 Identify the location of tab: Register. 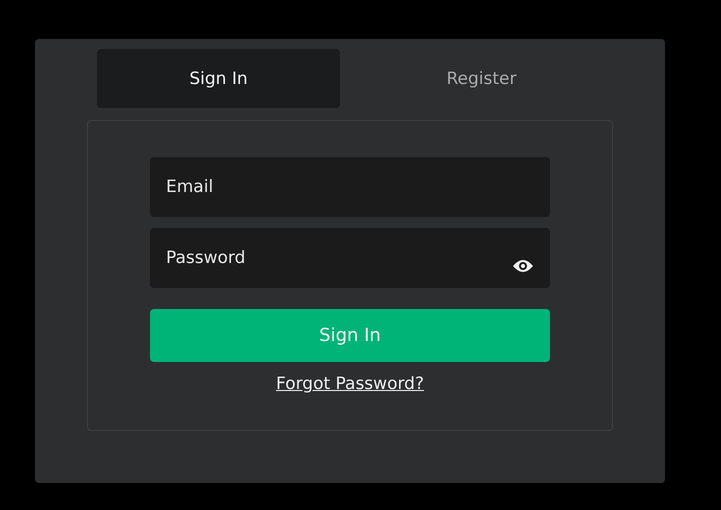
(481, 78).